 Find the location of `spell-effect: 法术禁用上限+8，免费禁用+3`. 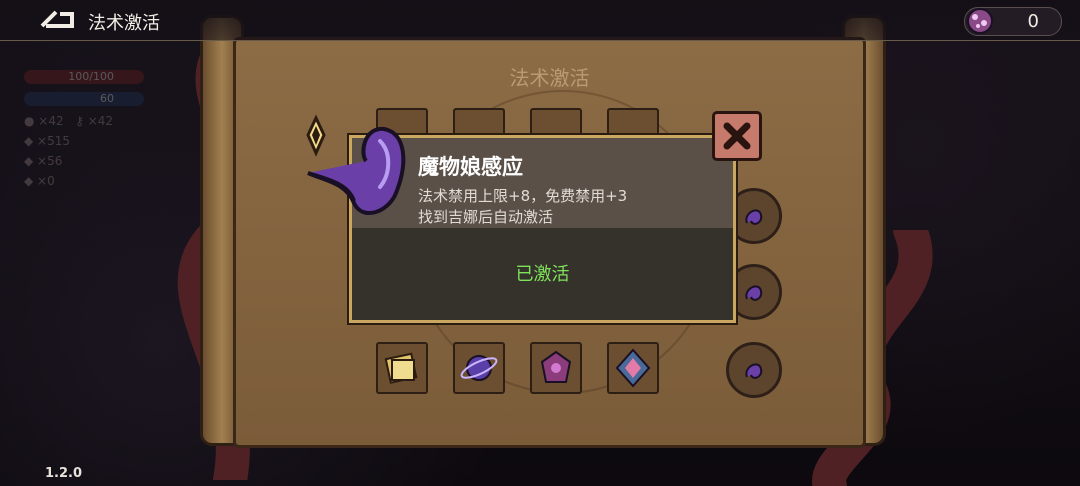

spell-effect: 法术禁用上限+8，免费禁用+3 is located at coordinates (523, 196).